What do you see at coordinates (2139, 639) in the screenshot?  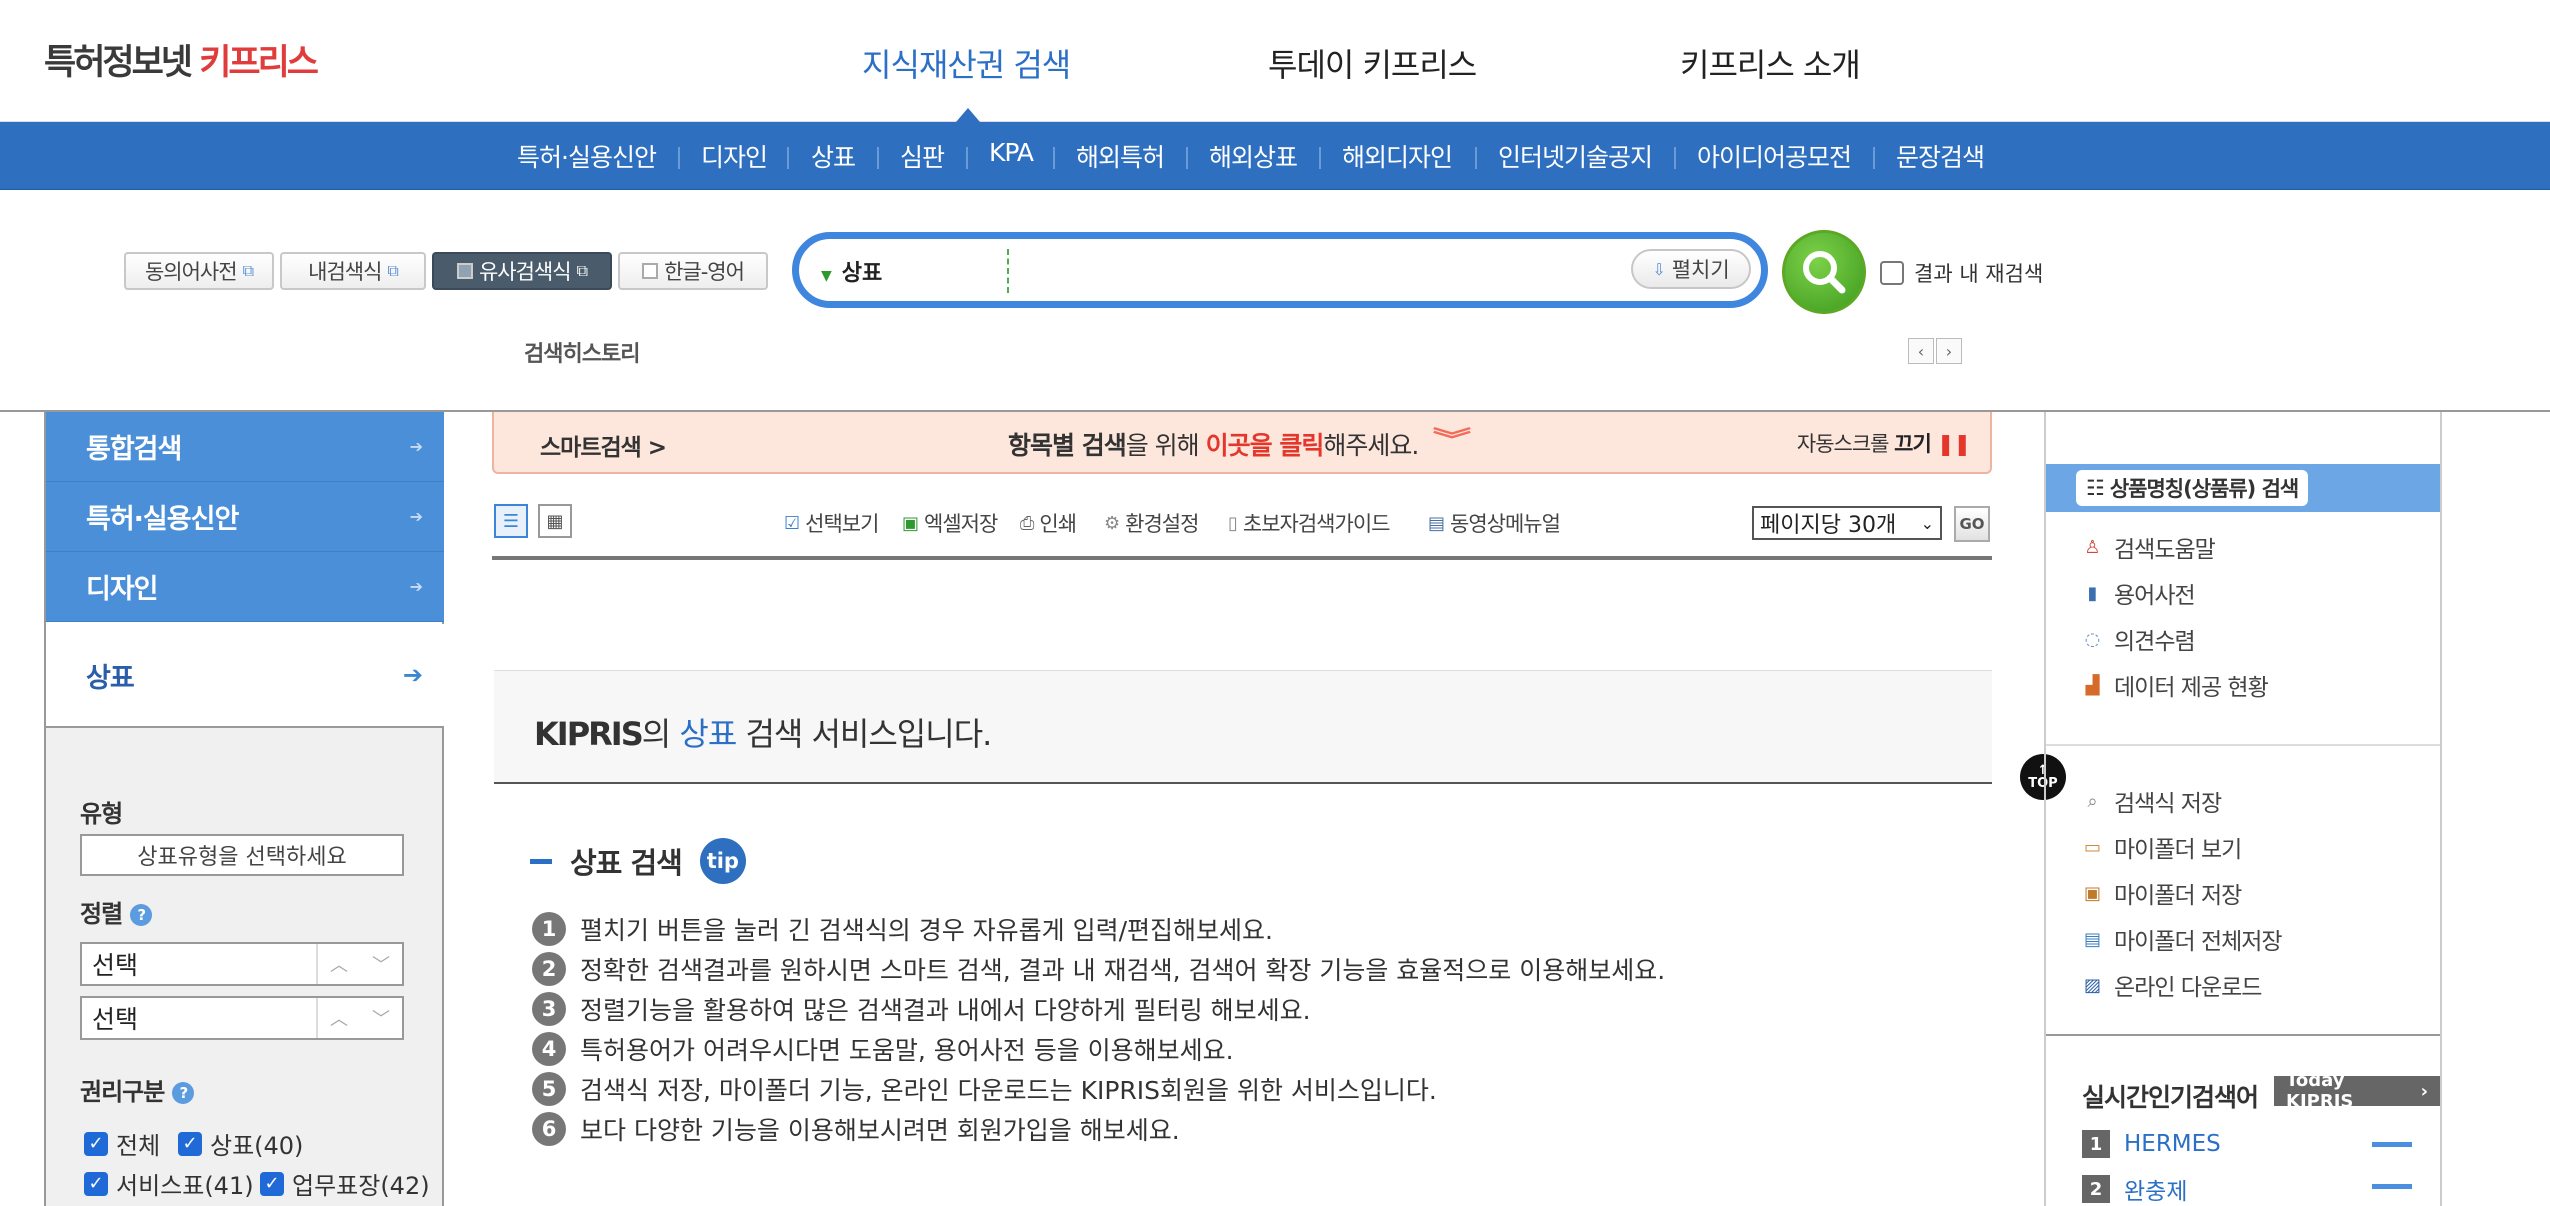 I see `link-feedback: ◌ 의견수렴` at bounding box center [2139, 639].